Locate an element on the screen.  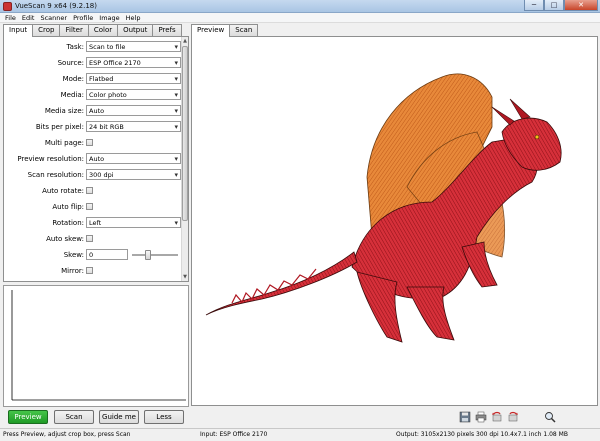
multi-page-checkbox is located at coordinates (89, 142).